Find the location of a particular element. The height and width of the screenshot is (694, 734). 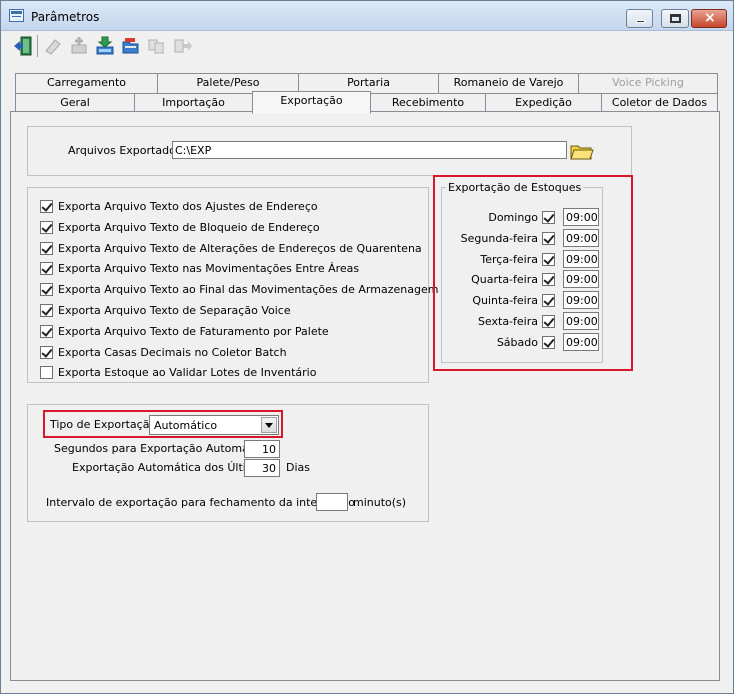

add-record-button is located at coordinates (79, 46).